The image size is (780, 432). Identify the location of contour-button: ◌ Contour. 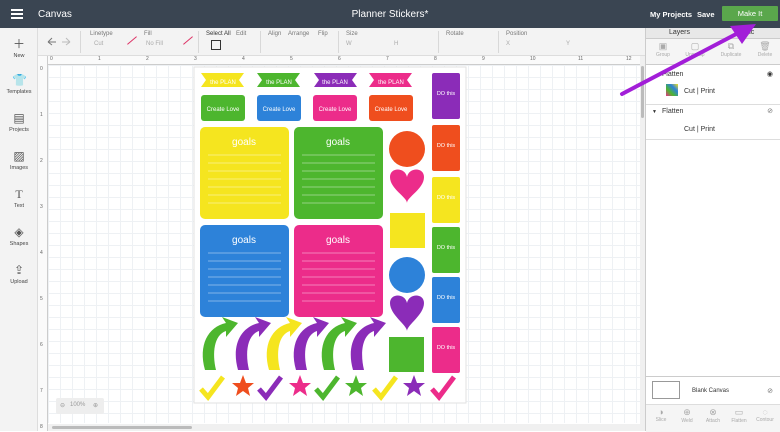
(765, 415).